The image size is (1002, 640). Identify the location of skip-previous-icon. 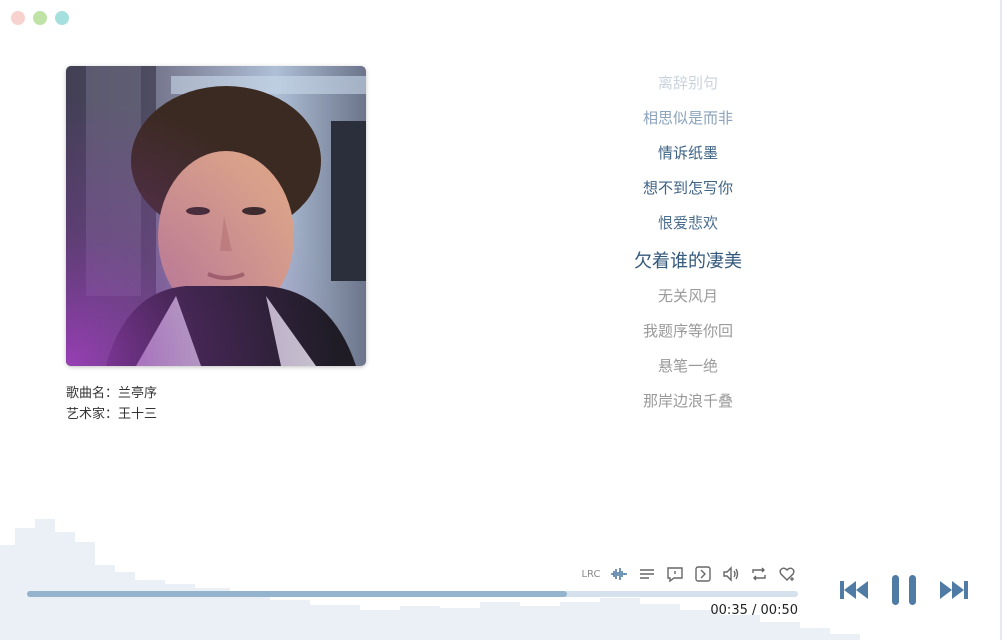
(854, 590).